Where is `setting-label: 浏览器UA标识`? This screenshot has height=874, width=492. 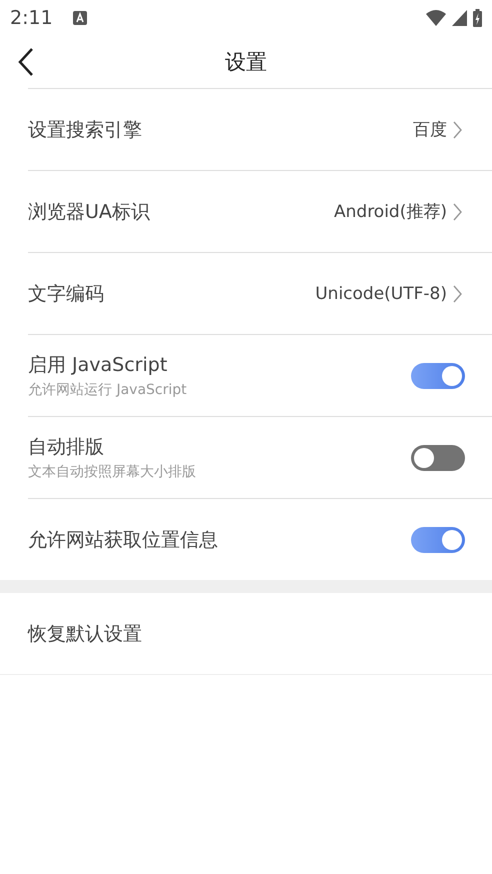
setting-label: 浏览器UA标识 is located at coordinates (89, 212).